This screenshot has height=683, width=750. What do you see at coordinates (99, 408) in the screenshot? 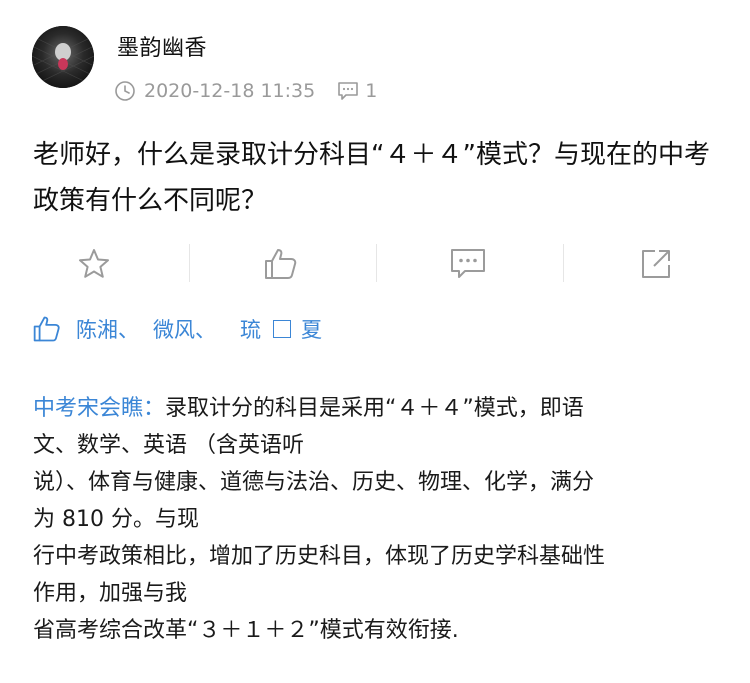
I see `reply-author: 中考宋会瞧：` at bounding box center [99, 408].